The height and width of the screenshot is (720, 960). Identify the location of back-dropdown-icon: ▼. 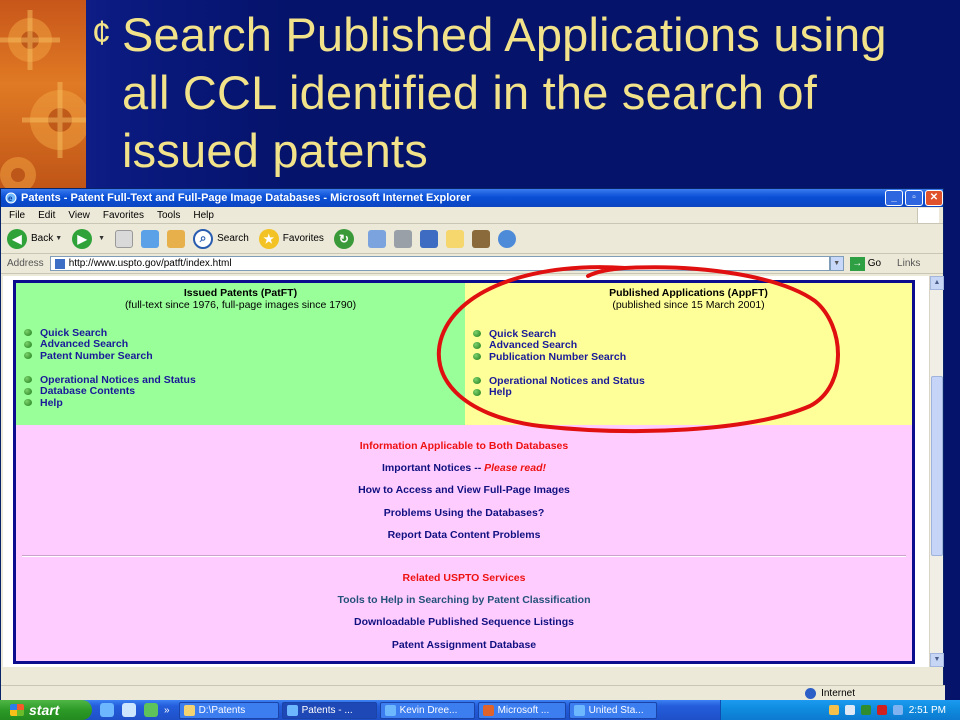
(58, 238).